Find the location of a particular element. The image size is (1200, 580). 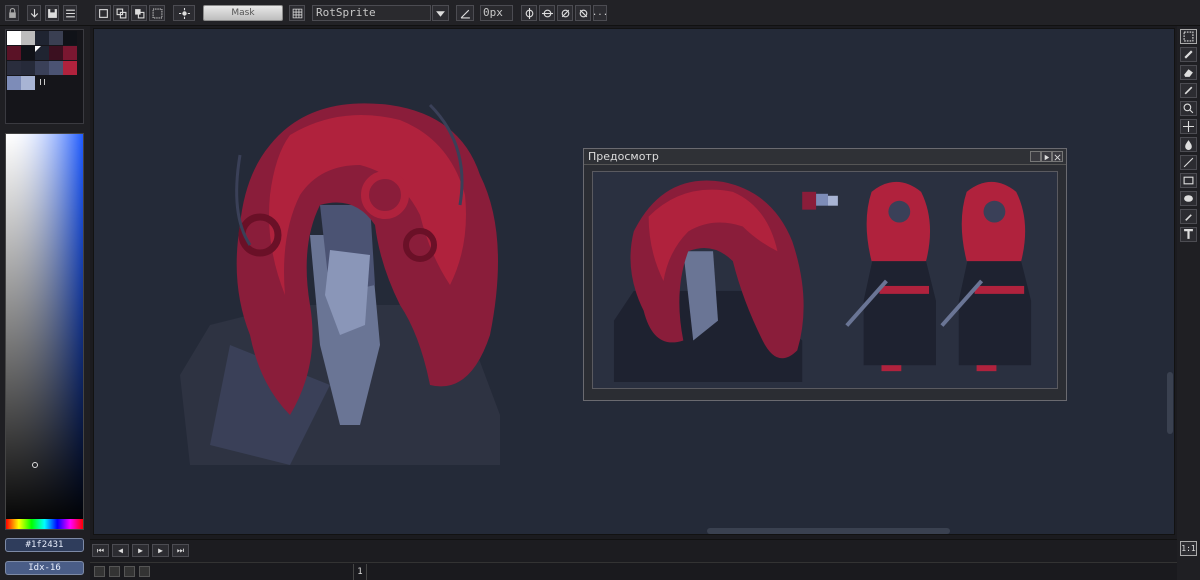

rectangle-tool-icon is located at coordinates (1188, 180).